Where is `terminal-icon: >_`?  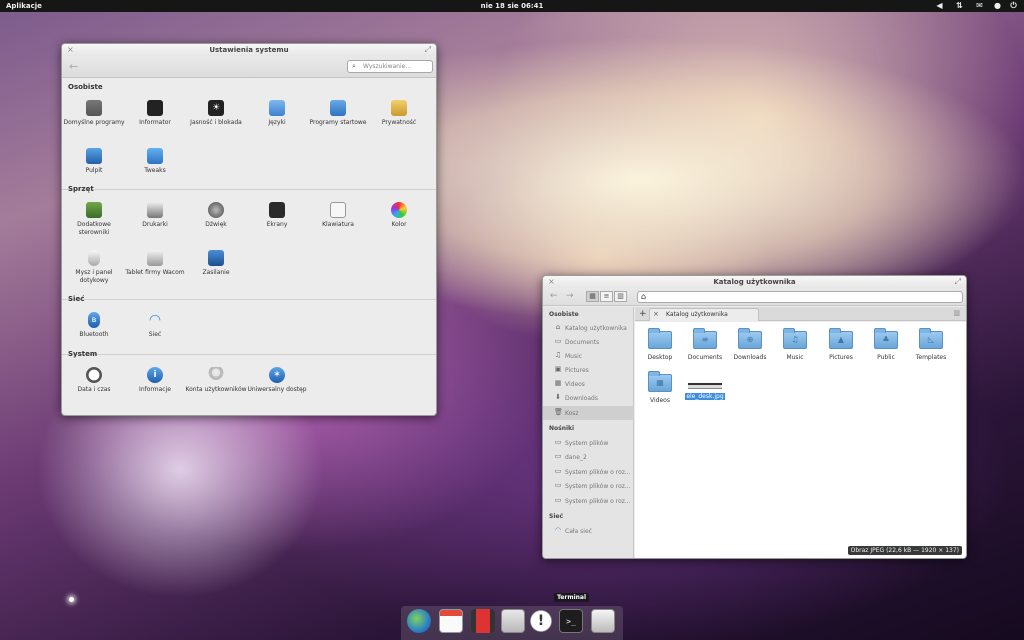 terminal-icon: >_ is located at coordinates (571, 621).